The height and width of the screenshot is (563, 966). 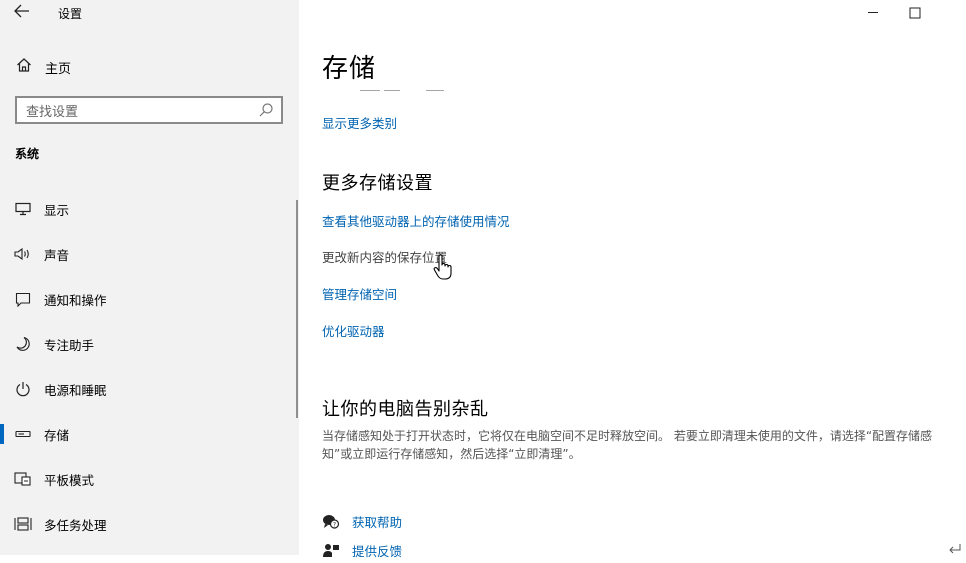 I want to click on sidebar-item-label: 平板模式, so click(x=69, y=480).